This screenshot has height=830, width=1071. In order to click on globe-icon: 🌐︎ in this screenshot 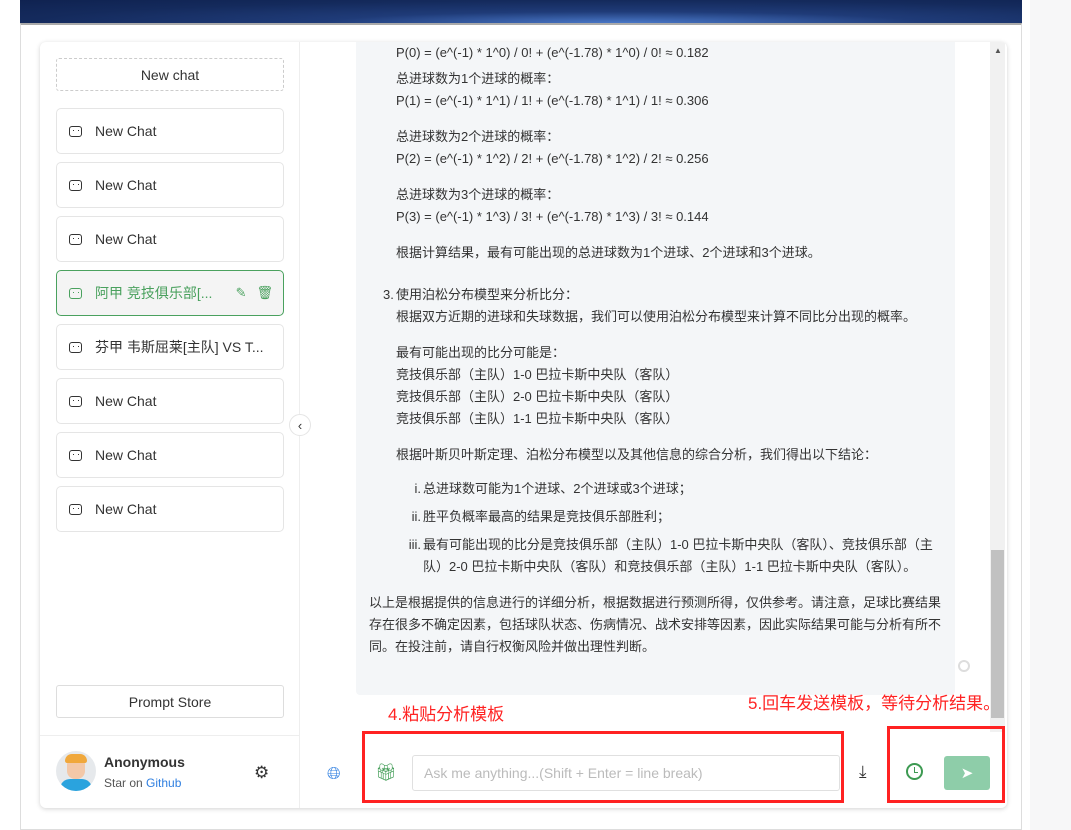, I will do `click(334, 774)`.